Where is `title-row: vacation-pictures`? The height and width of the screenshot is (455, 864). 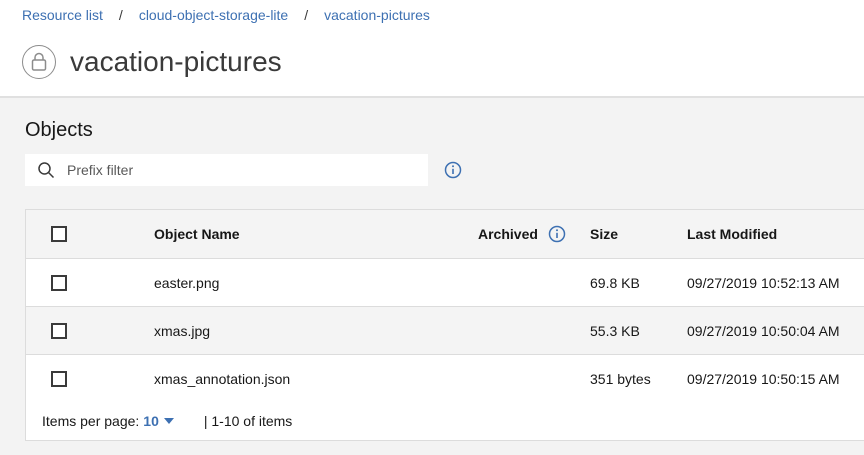
title-row: vacation-pictures is located at coordinates (152, 62).